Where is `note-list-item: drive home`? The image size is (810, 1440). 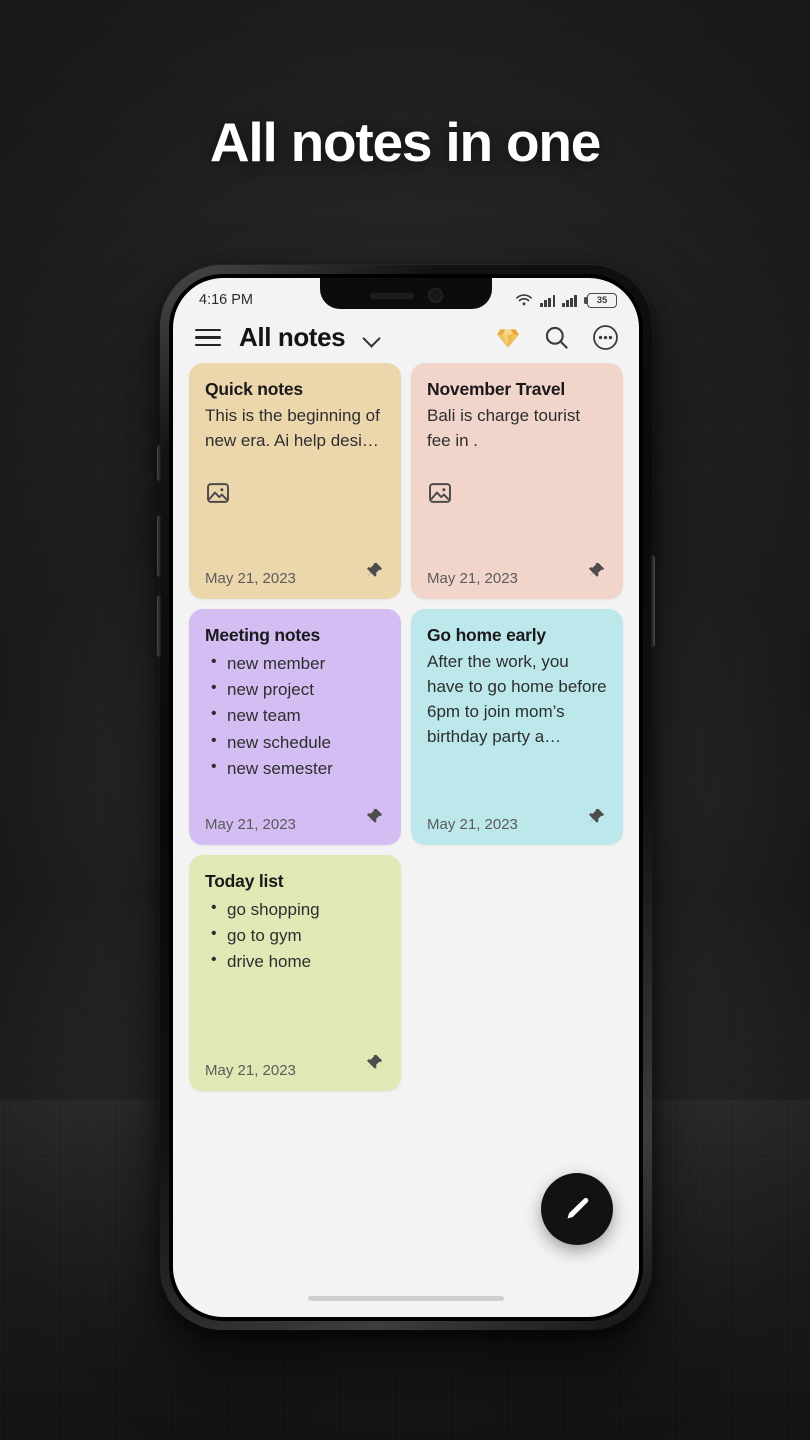 note-list-item: drive home is located at coordinates (295, 961).